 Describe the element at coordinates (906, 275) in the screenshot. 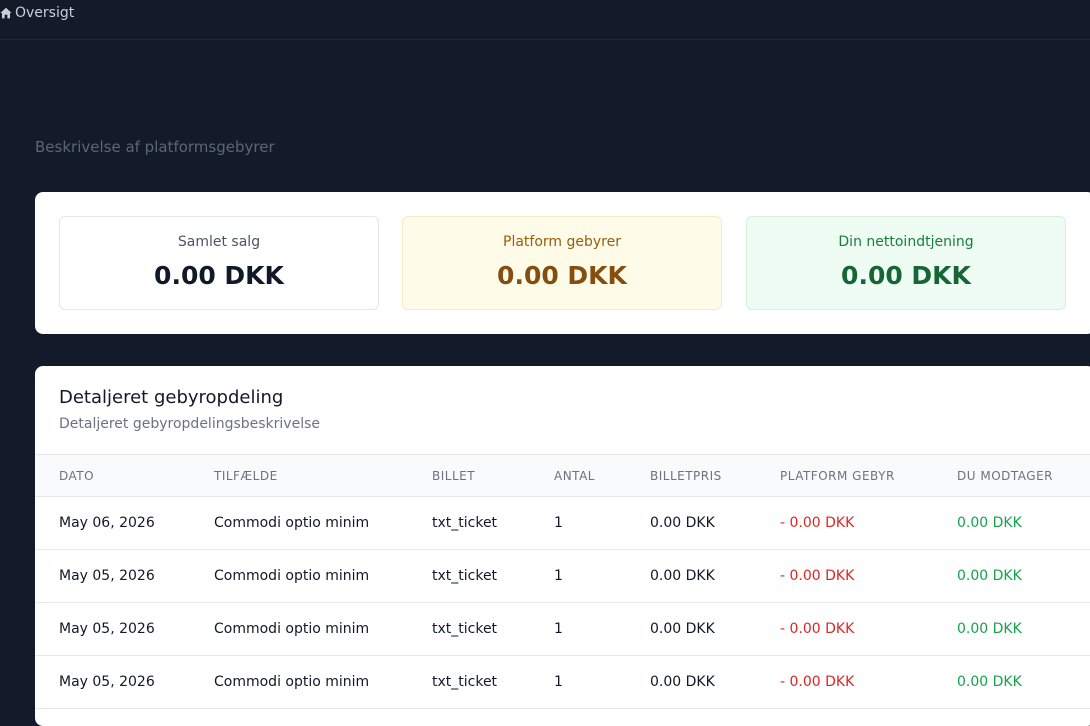

I see `net-earnings-value: 0.00 DKK` at that location.